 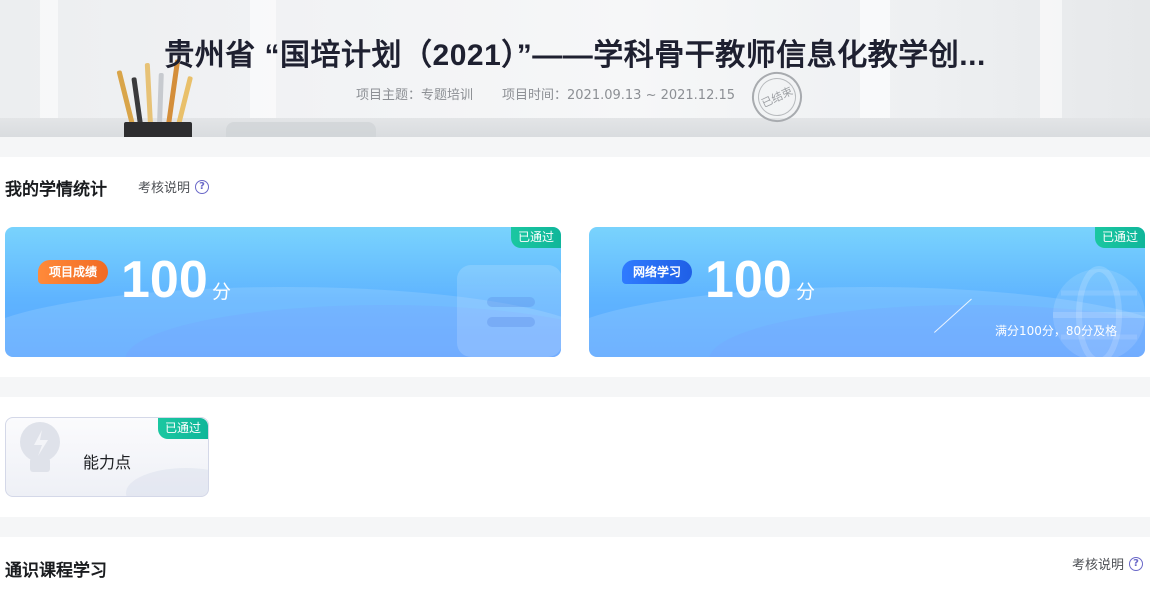 I want to click on online-learning-card: 网络学习 100 分 满分100分，80分及格 已通过, so click(x=867, y=292).